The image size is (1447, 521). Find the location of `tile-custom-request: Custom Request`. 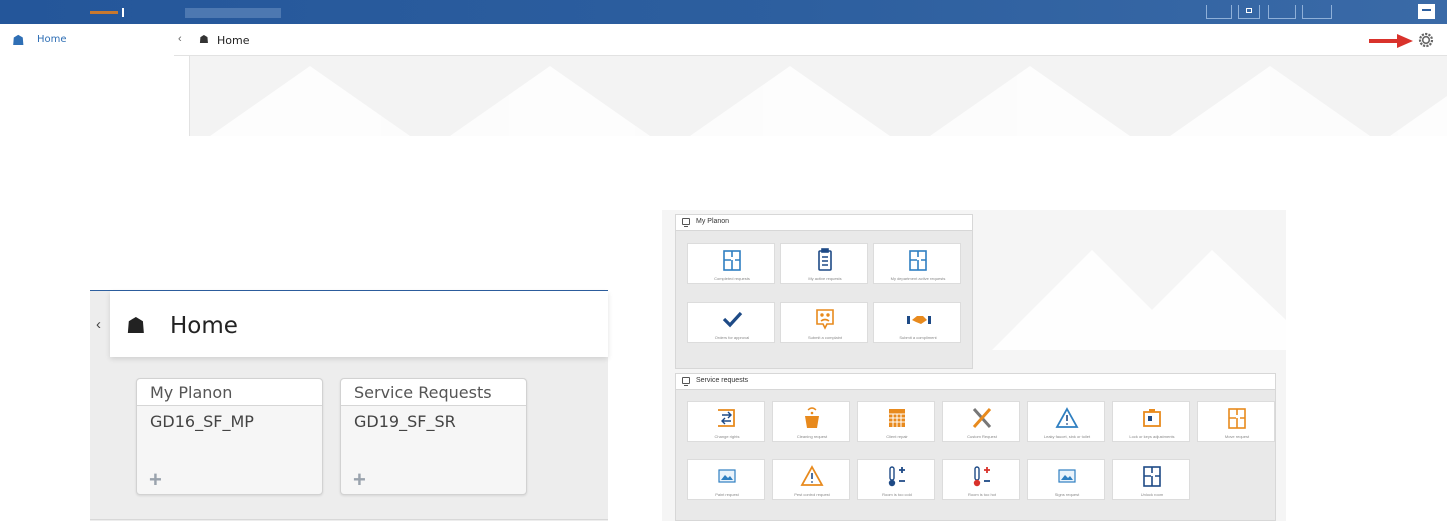

tile-custom-request: Custom Request is located at coordinates (981, 421).